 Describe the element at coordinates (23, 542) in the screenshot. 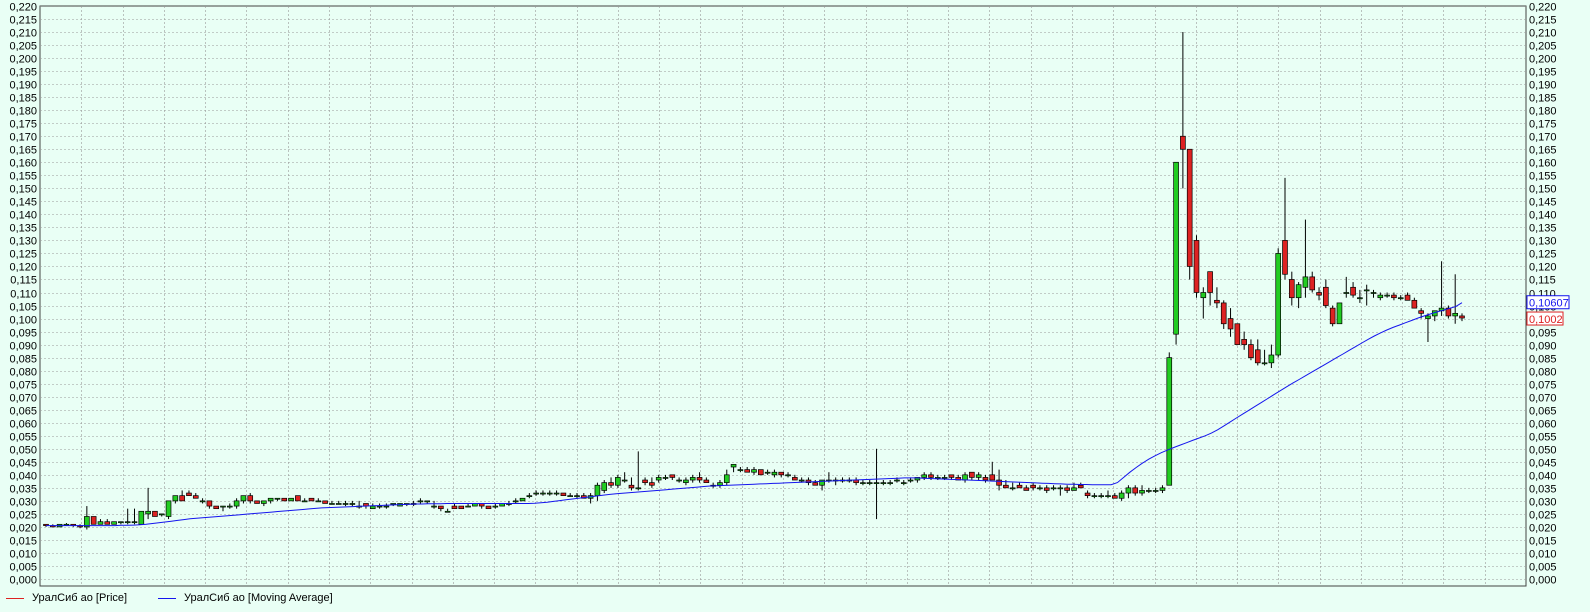

I see `y-tick-label-left: 0,015` at that location.